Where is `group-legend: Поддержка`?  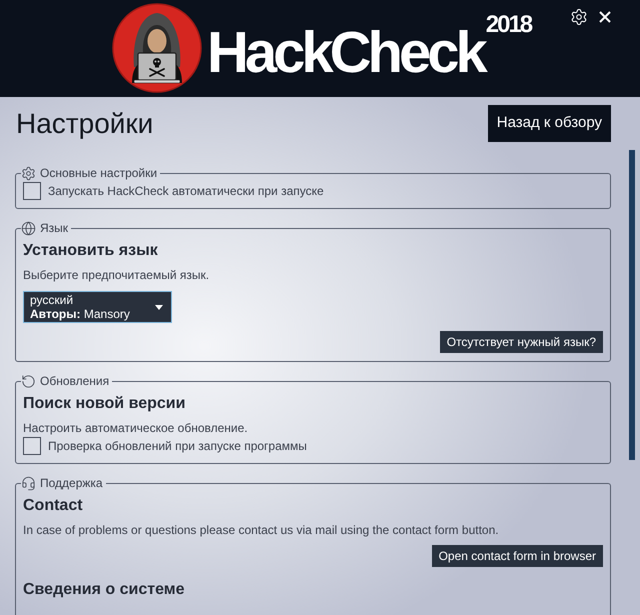 group-legend: Поддержка is located at coordinates (71, 483).